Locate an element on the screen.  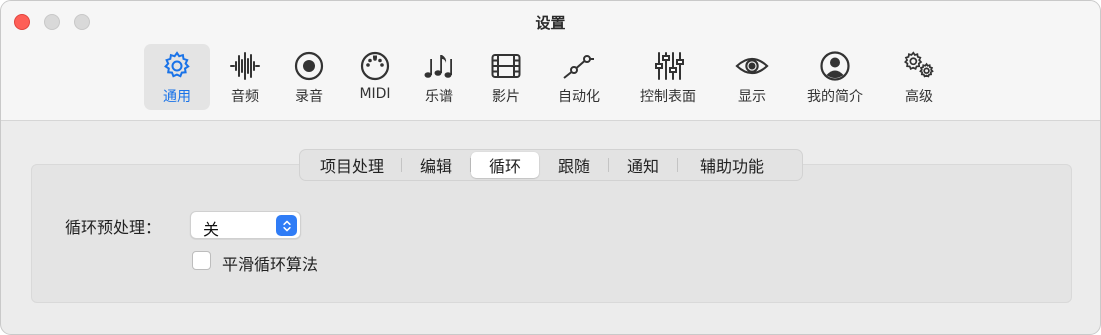
toolbar-item-automation: 自动化 is located at coordinates (579, 77).